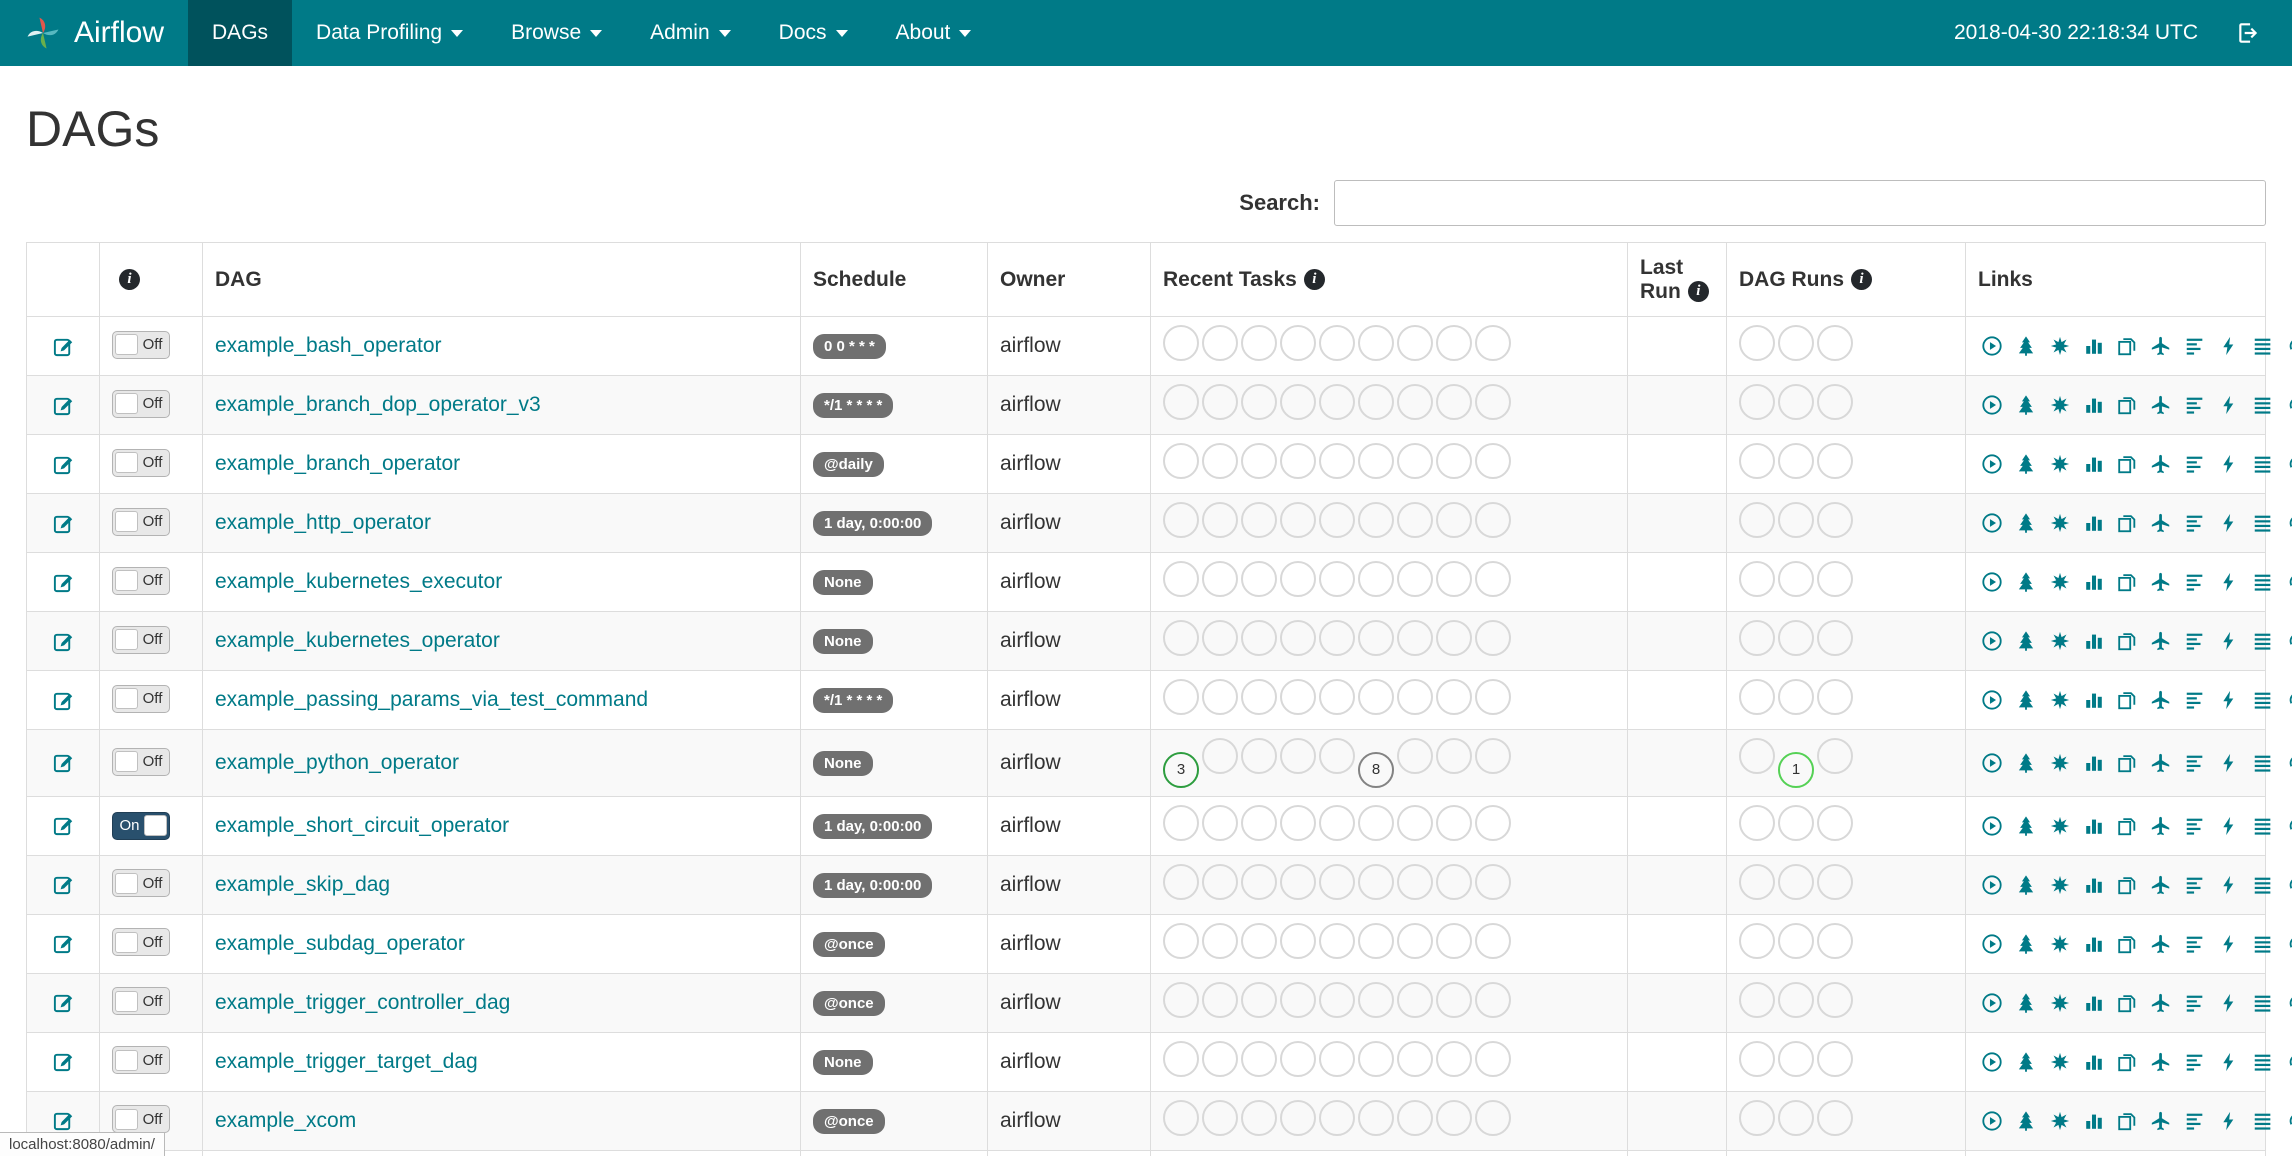 This screenshot has height=1156, width=2292. What do you see at coordinates (302, 884) in the screenshot?
I see `dag-link: example_skip_dag` at bounding box center [302, 884].